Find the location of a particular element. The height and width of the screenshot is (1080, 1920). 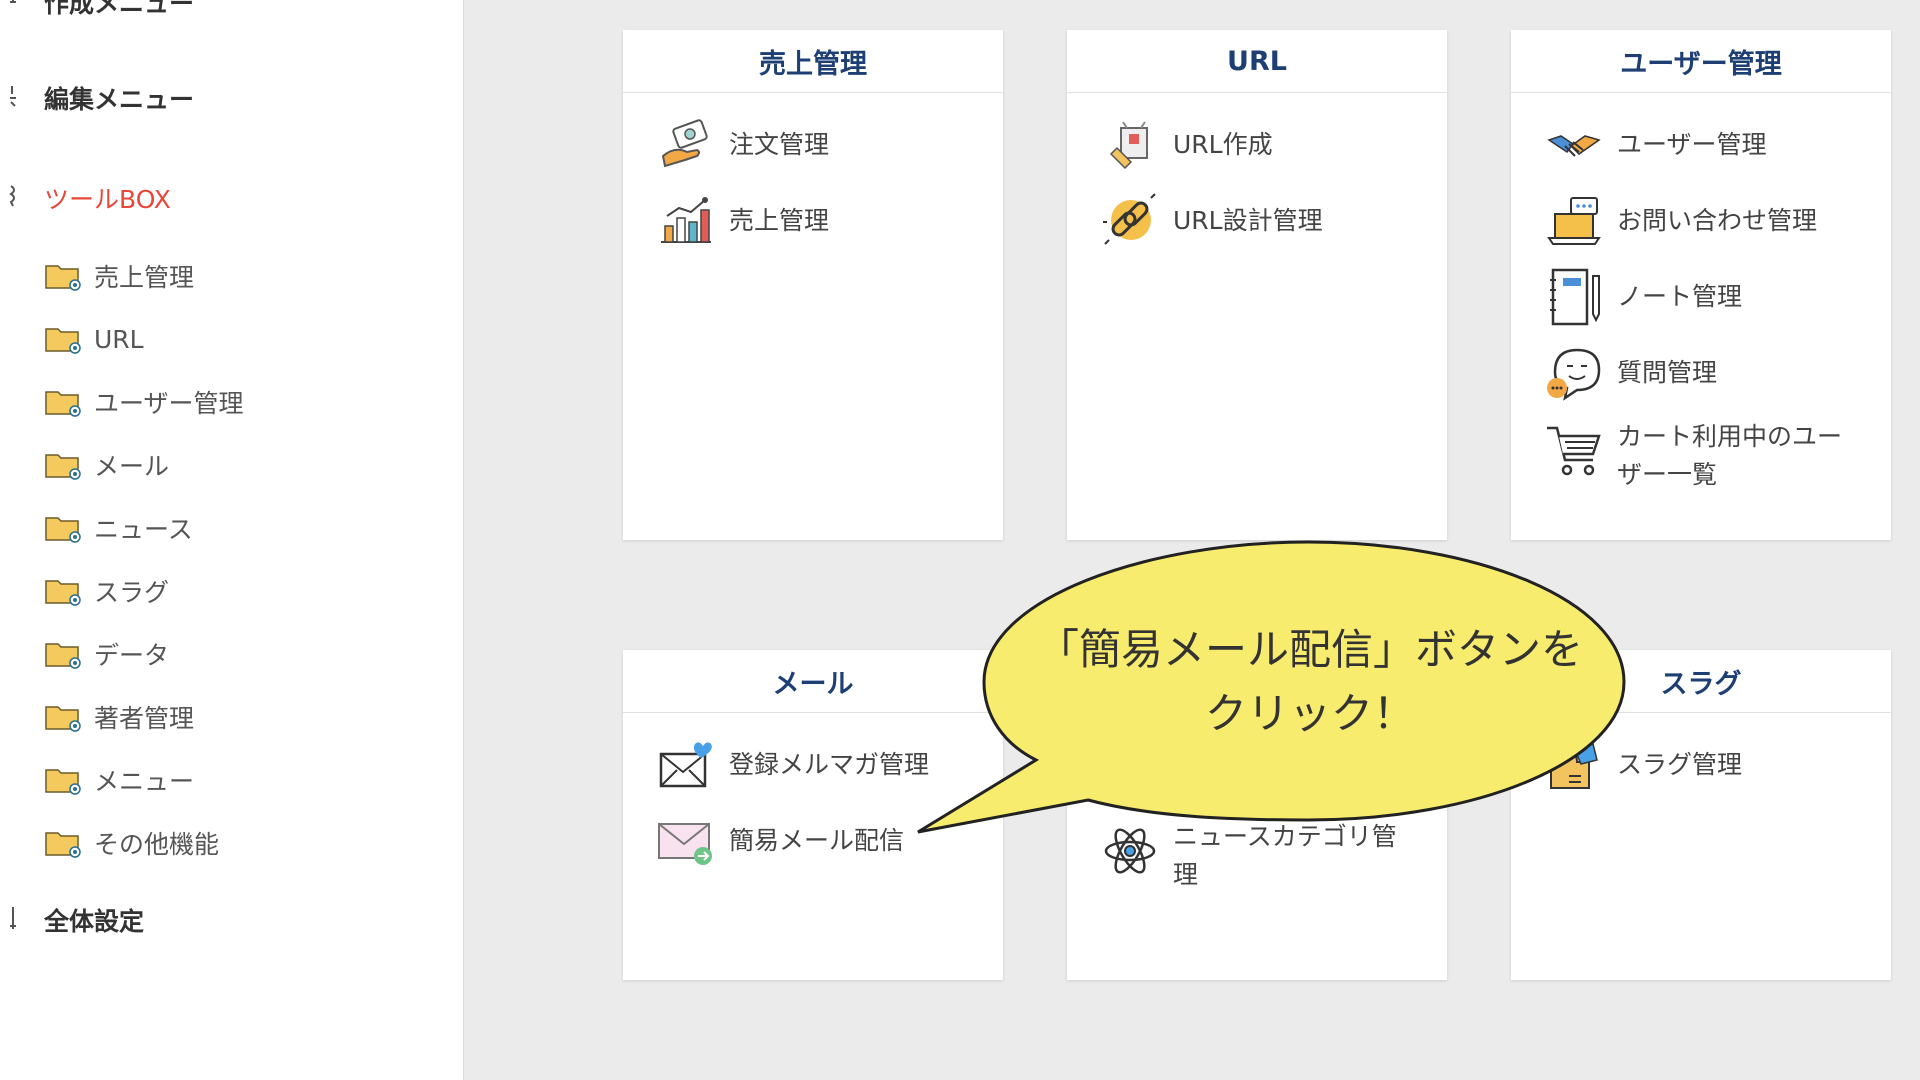

sidebar-item-data: データ is located at coordinates (106, 654).